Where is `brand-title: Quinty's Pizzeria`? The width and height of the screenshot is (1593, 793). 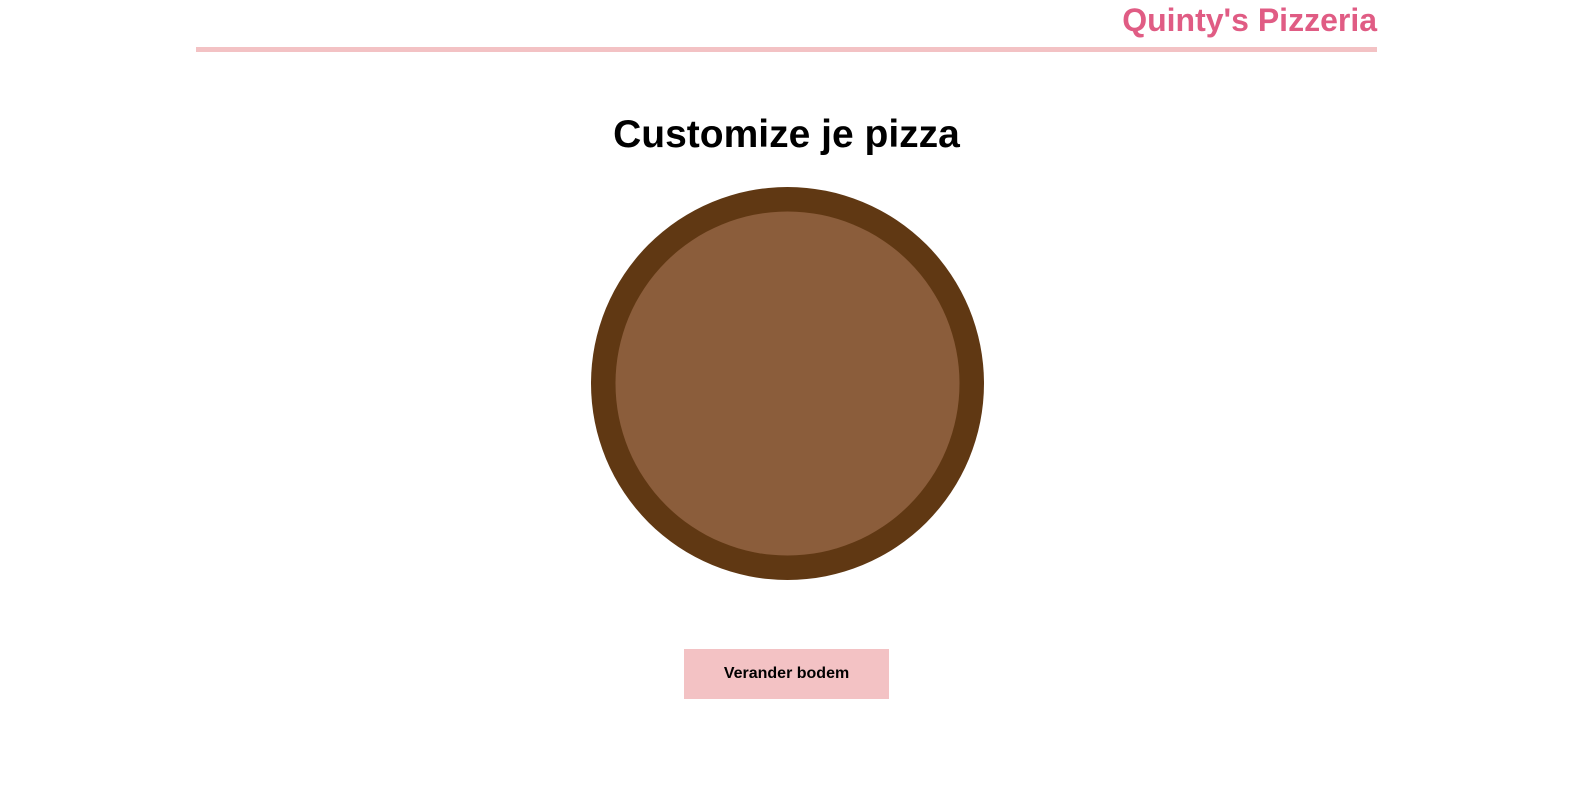 brand-title: Quinty's Pizzeria is located at coordinates (1249, 20).